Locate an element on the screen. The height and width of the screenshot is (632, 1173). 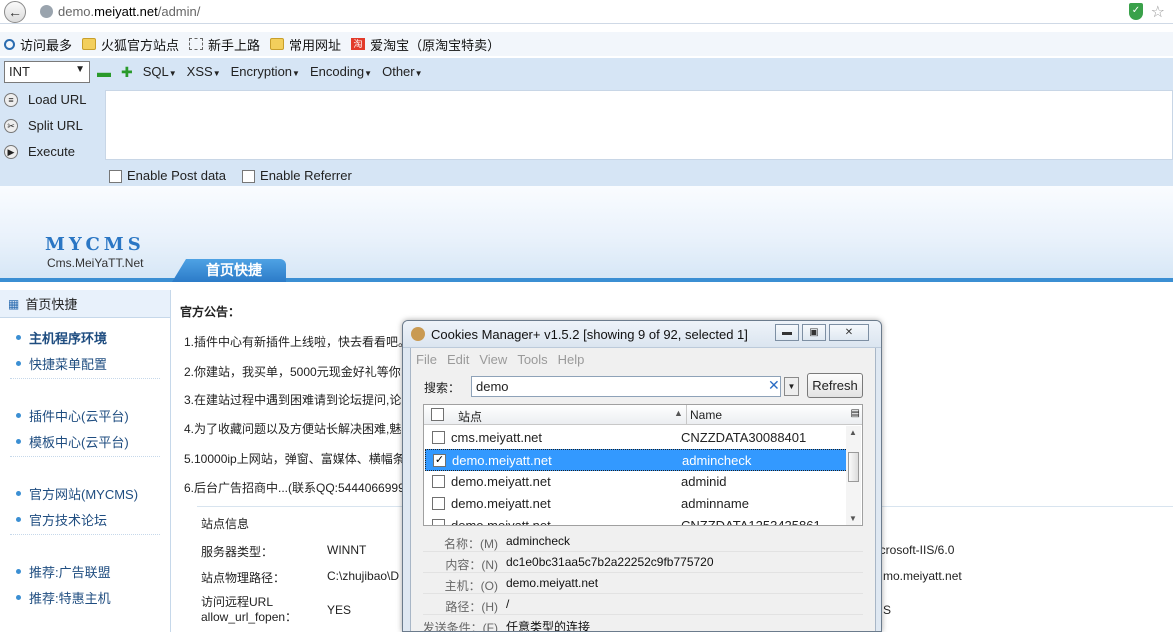
star-icon: ☆ is located at coordinates (1158, 12).